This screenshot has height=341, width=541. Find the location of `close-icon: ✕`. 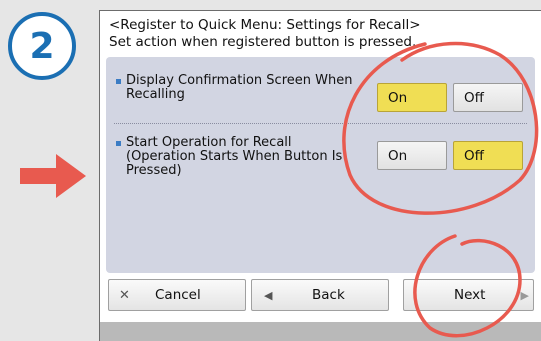

close-icon: ✕ is located at coordinates (124, 295).